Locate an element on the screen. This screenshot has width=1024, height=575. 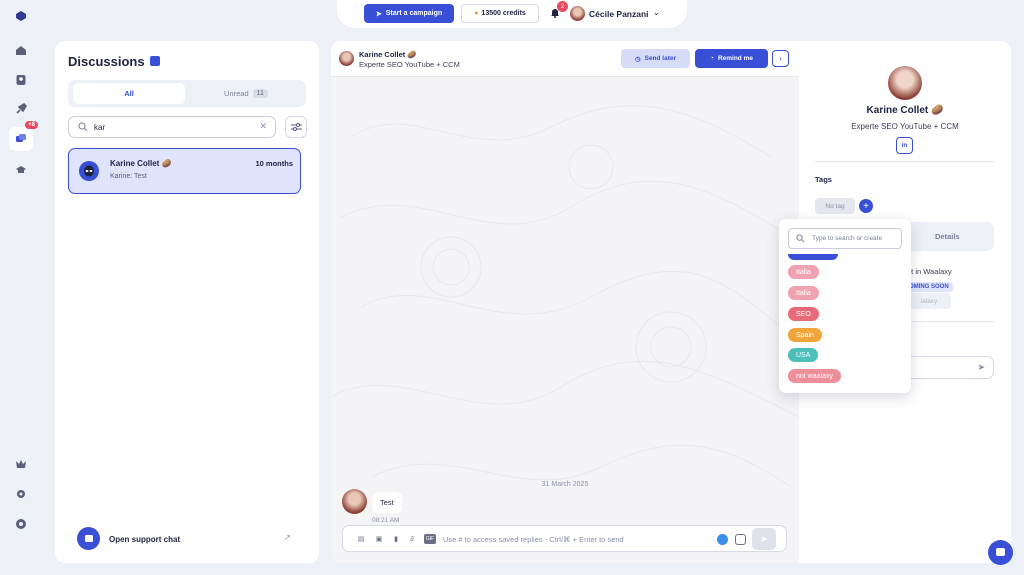
unread-count: 11 is located at coordinates (260, 93).